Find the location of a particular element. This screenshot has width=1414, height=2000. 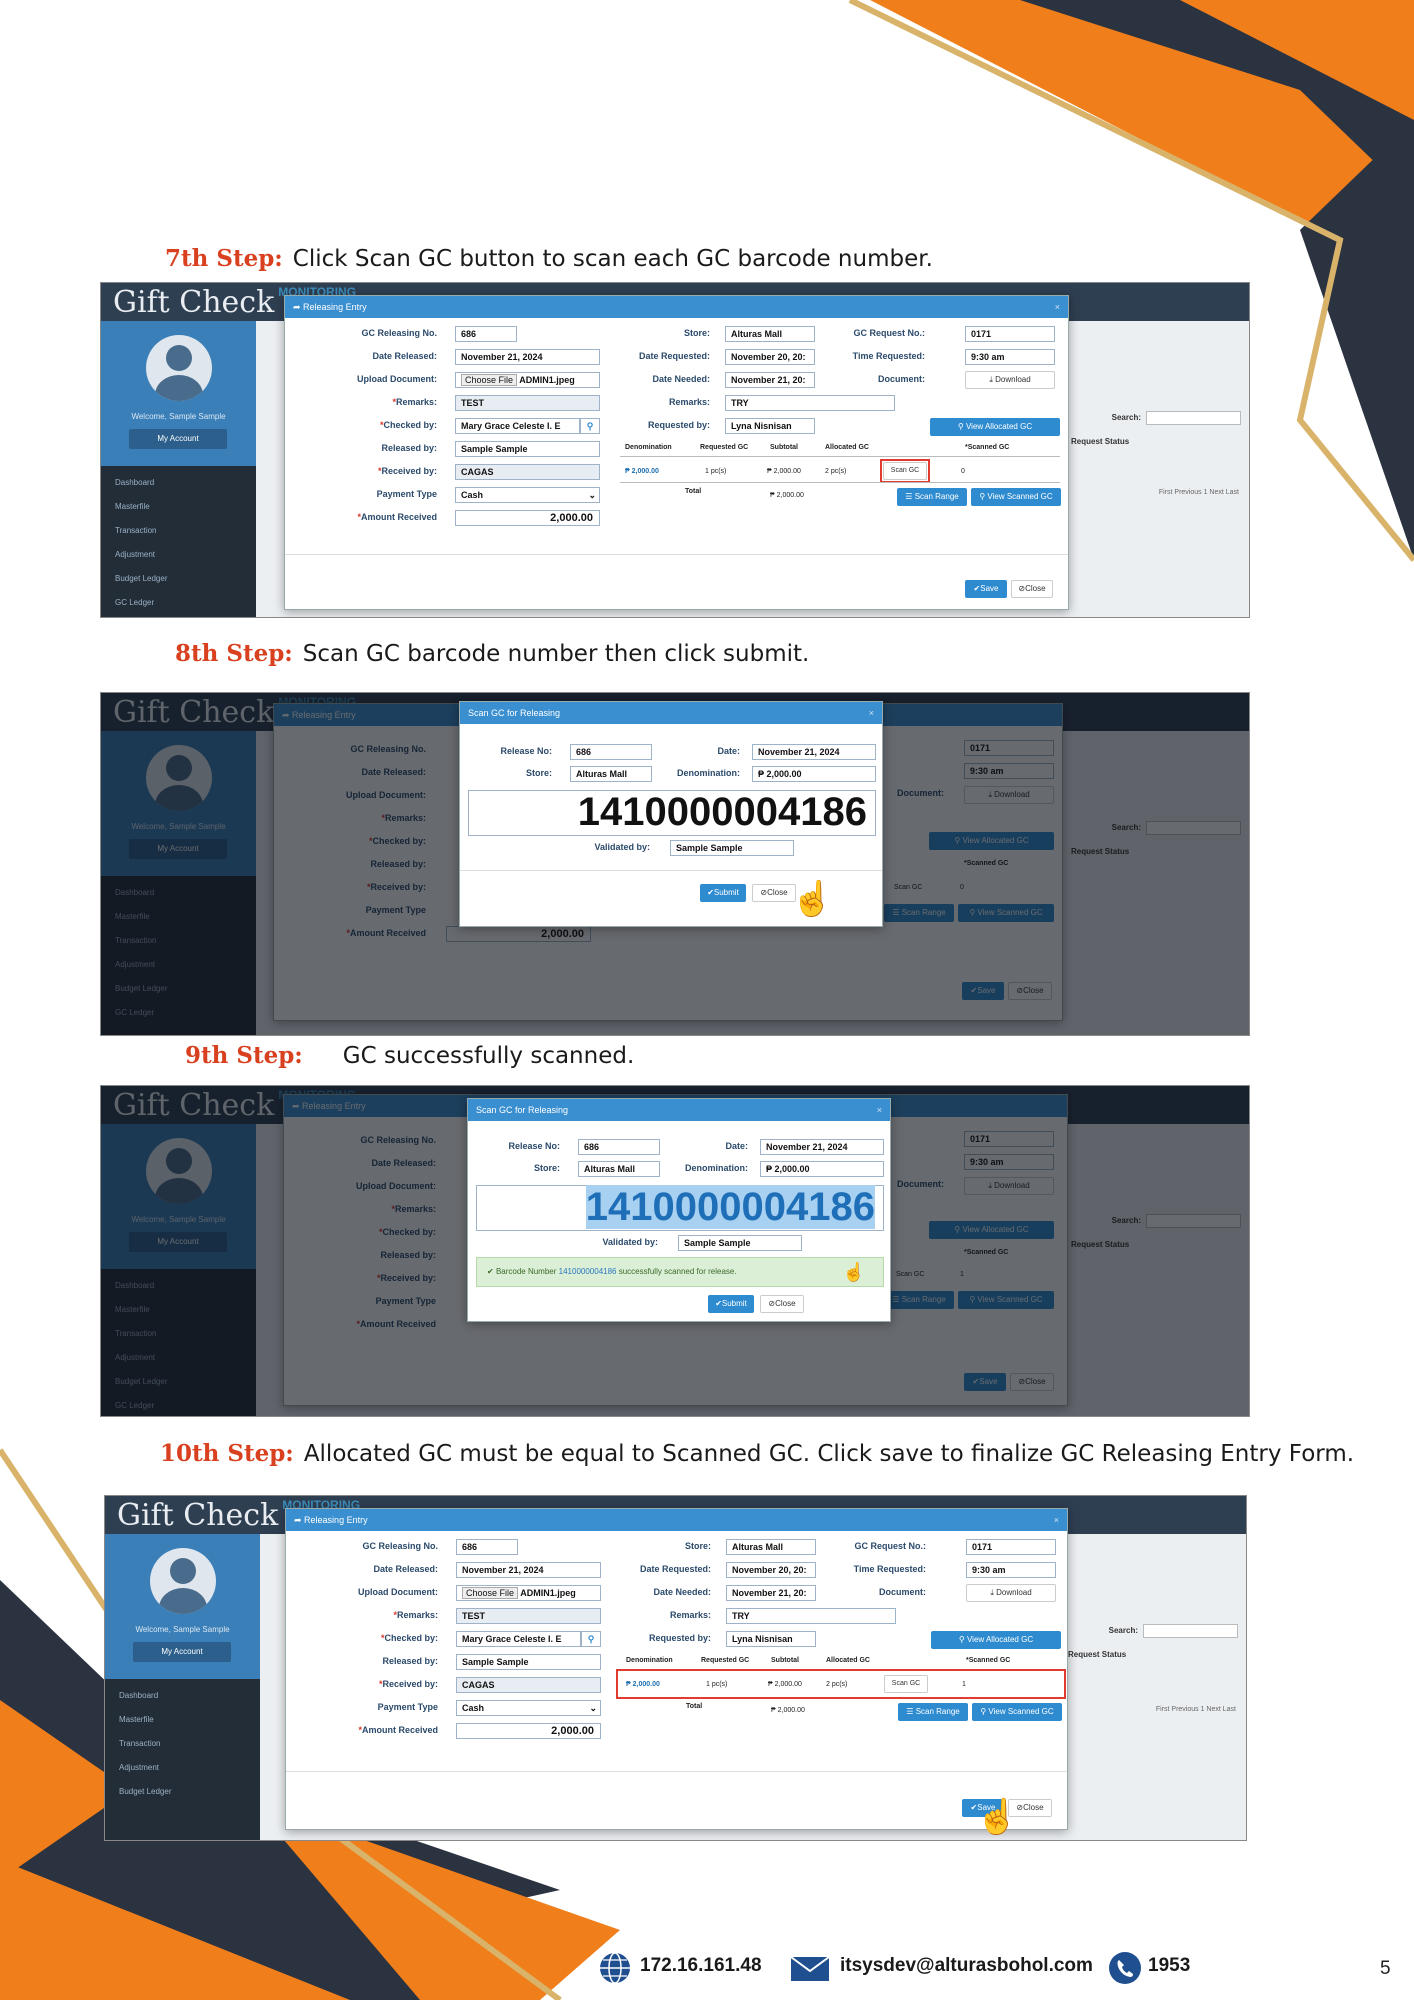

search-label: Search: is located at coordinates (1123, 1630).